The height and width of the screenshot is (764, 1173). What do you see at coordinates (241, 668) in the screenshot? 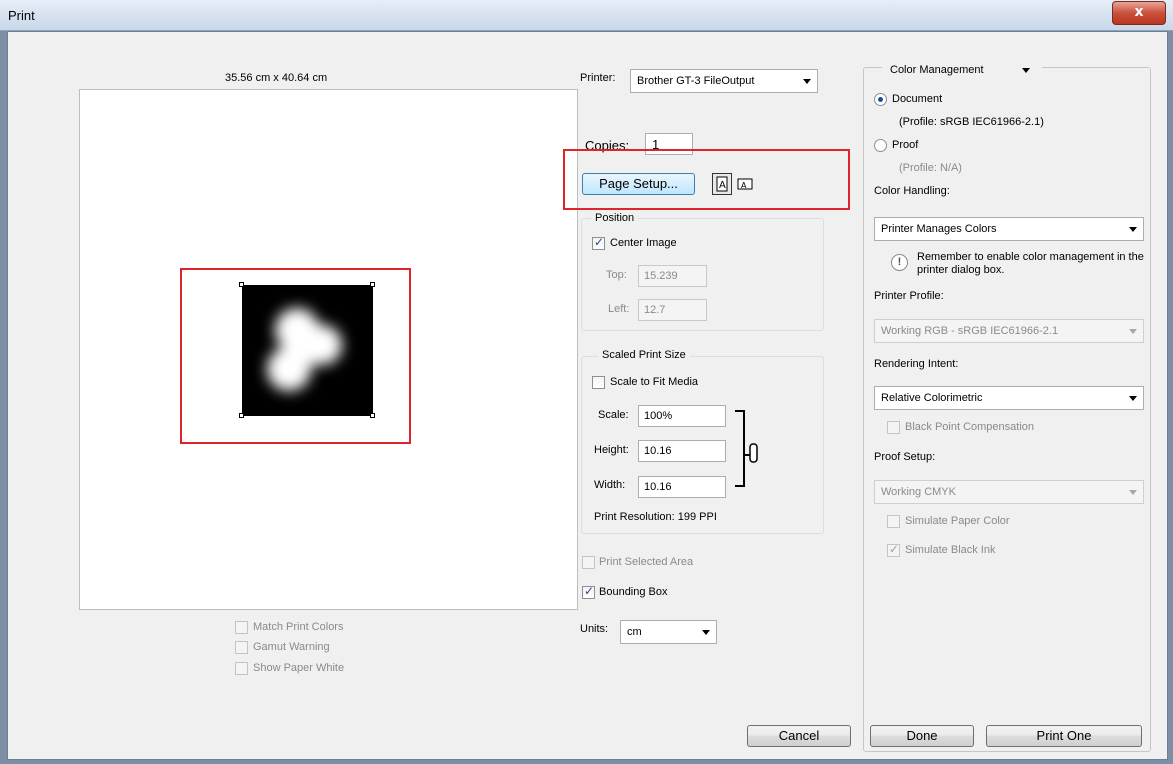
I see `show-paper-white-checkbox` at bounding box center [241, 668].